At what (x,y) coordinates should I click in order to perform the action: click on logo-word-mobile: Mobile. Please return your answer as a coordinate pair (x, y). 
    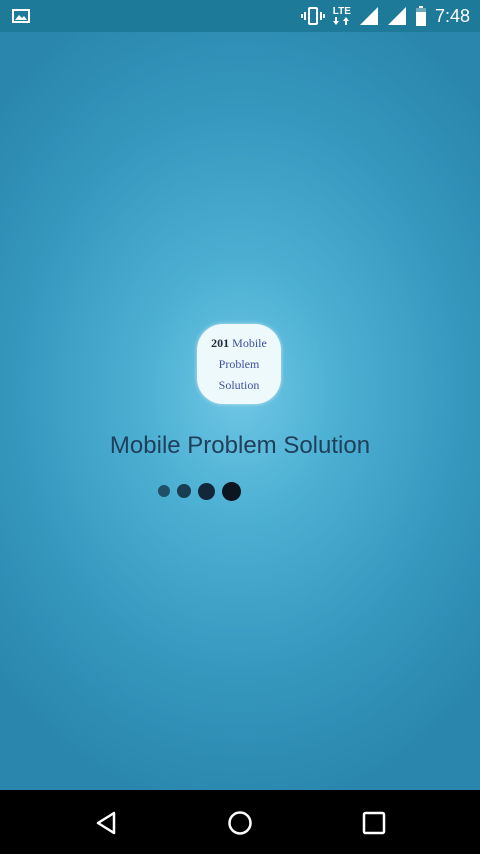
    Looking at the image, I should click on (249, 342).